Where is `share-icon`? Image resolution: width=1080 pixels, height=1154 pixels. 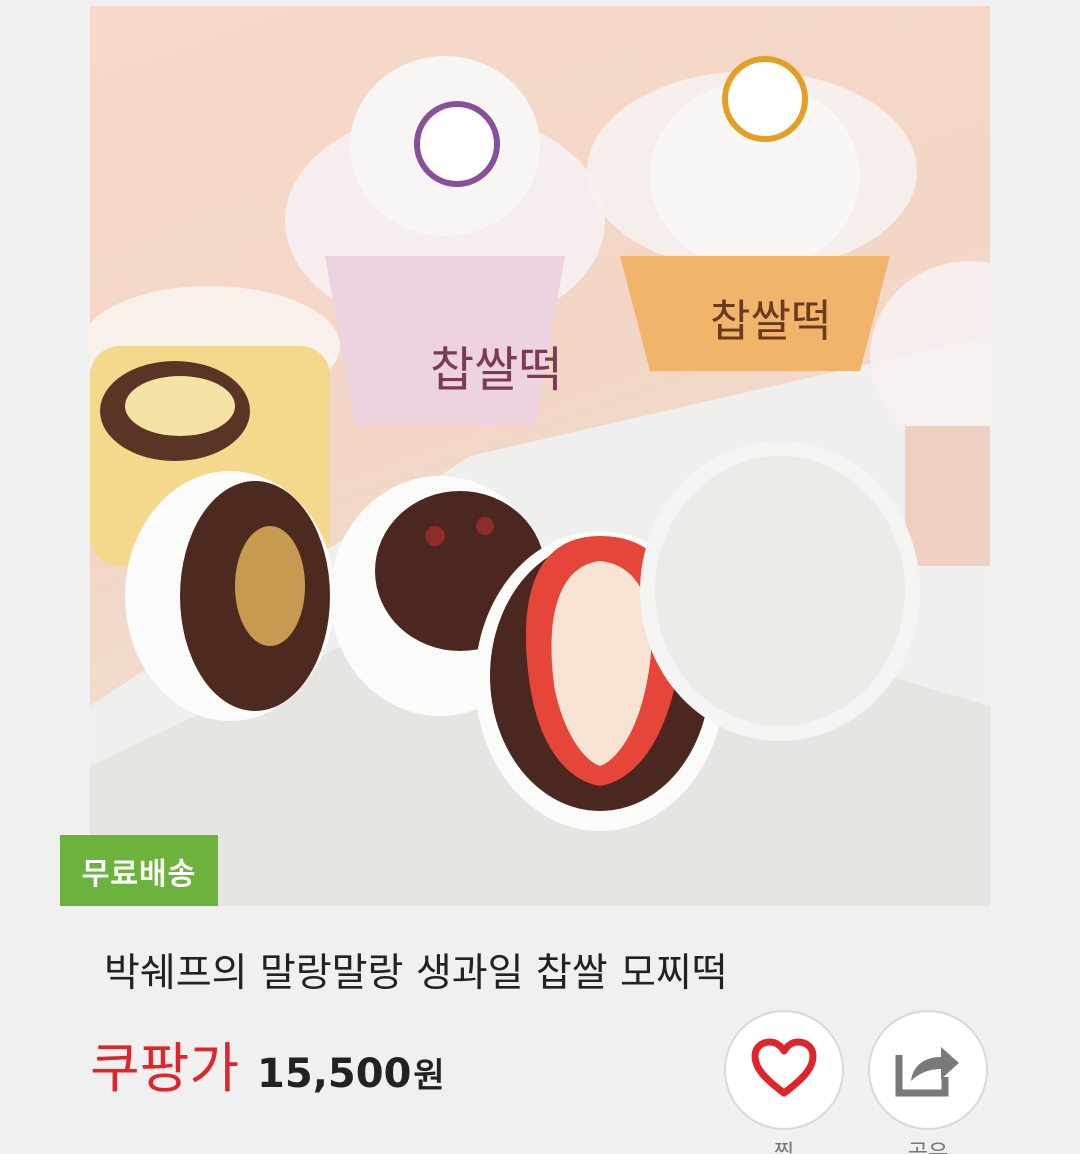
share-icon is located at coordinates (928, 1070).